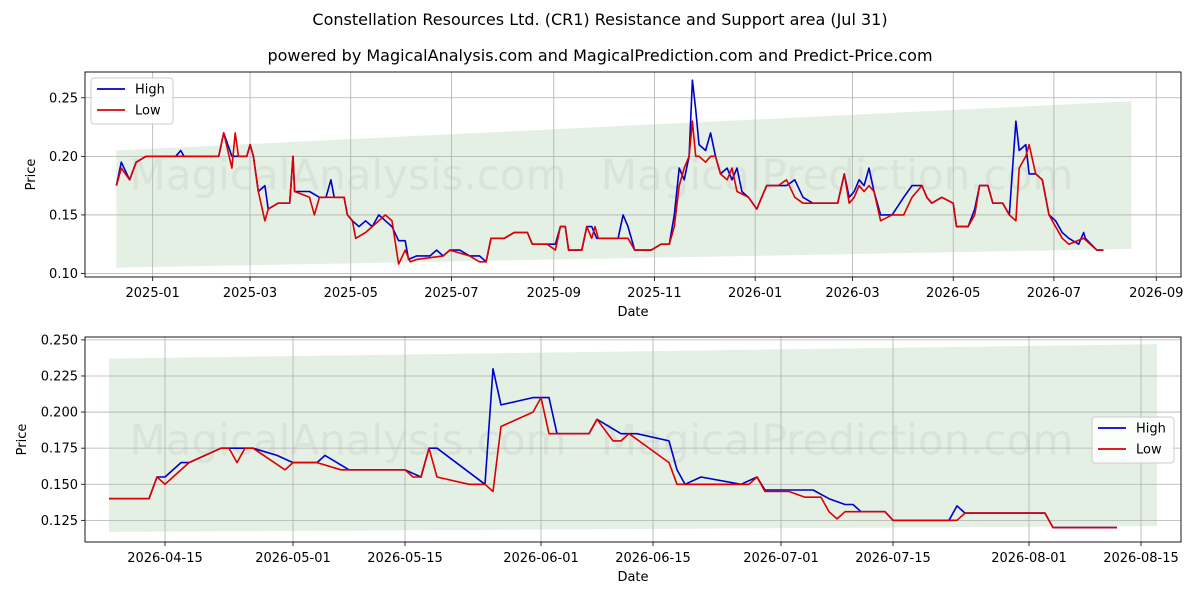 This screenshot has height=600, width=1200. I want to click on x-tick-label: 2026-09, so click(1156, 293).